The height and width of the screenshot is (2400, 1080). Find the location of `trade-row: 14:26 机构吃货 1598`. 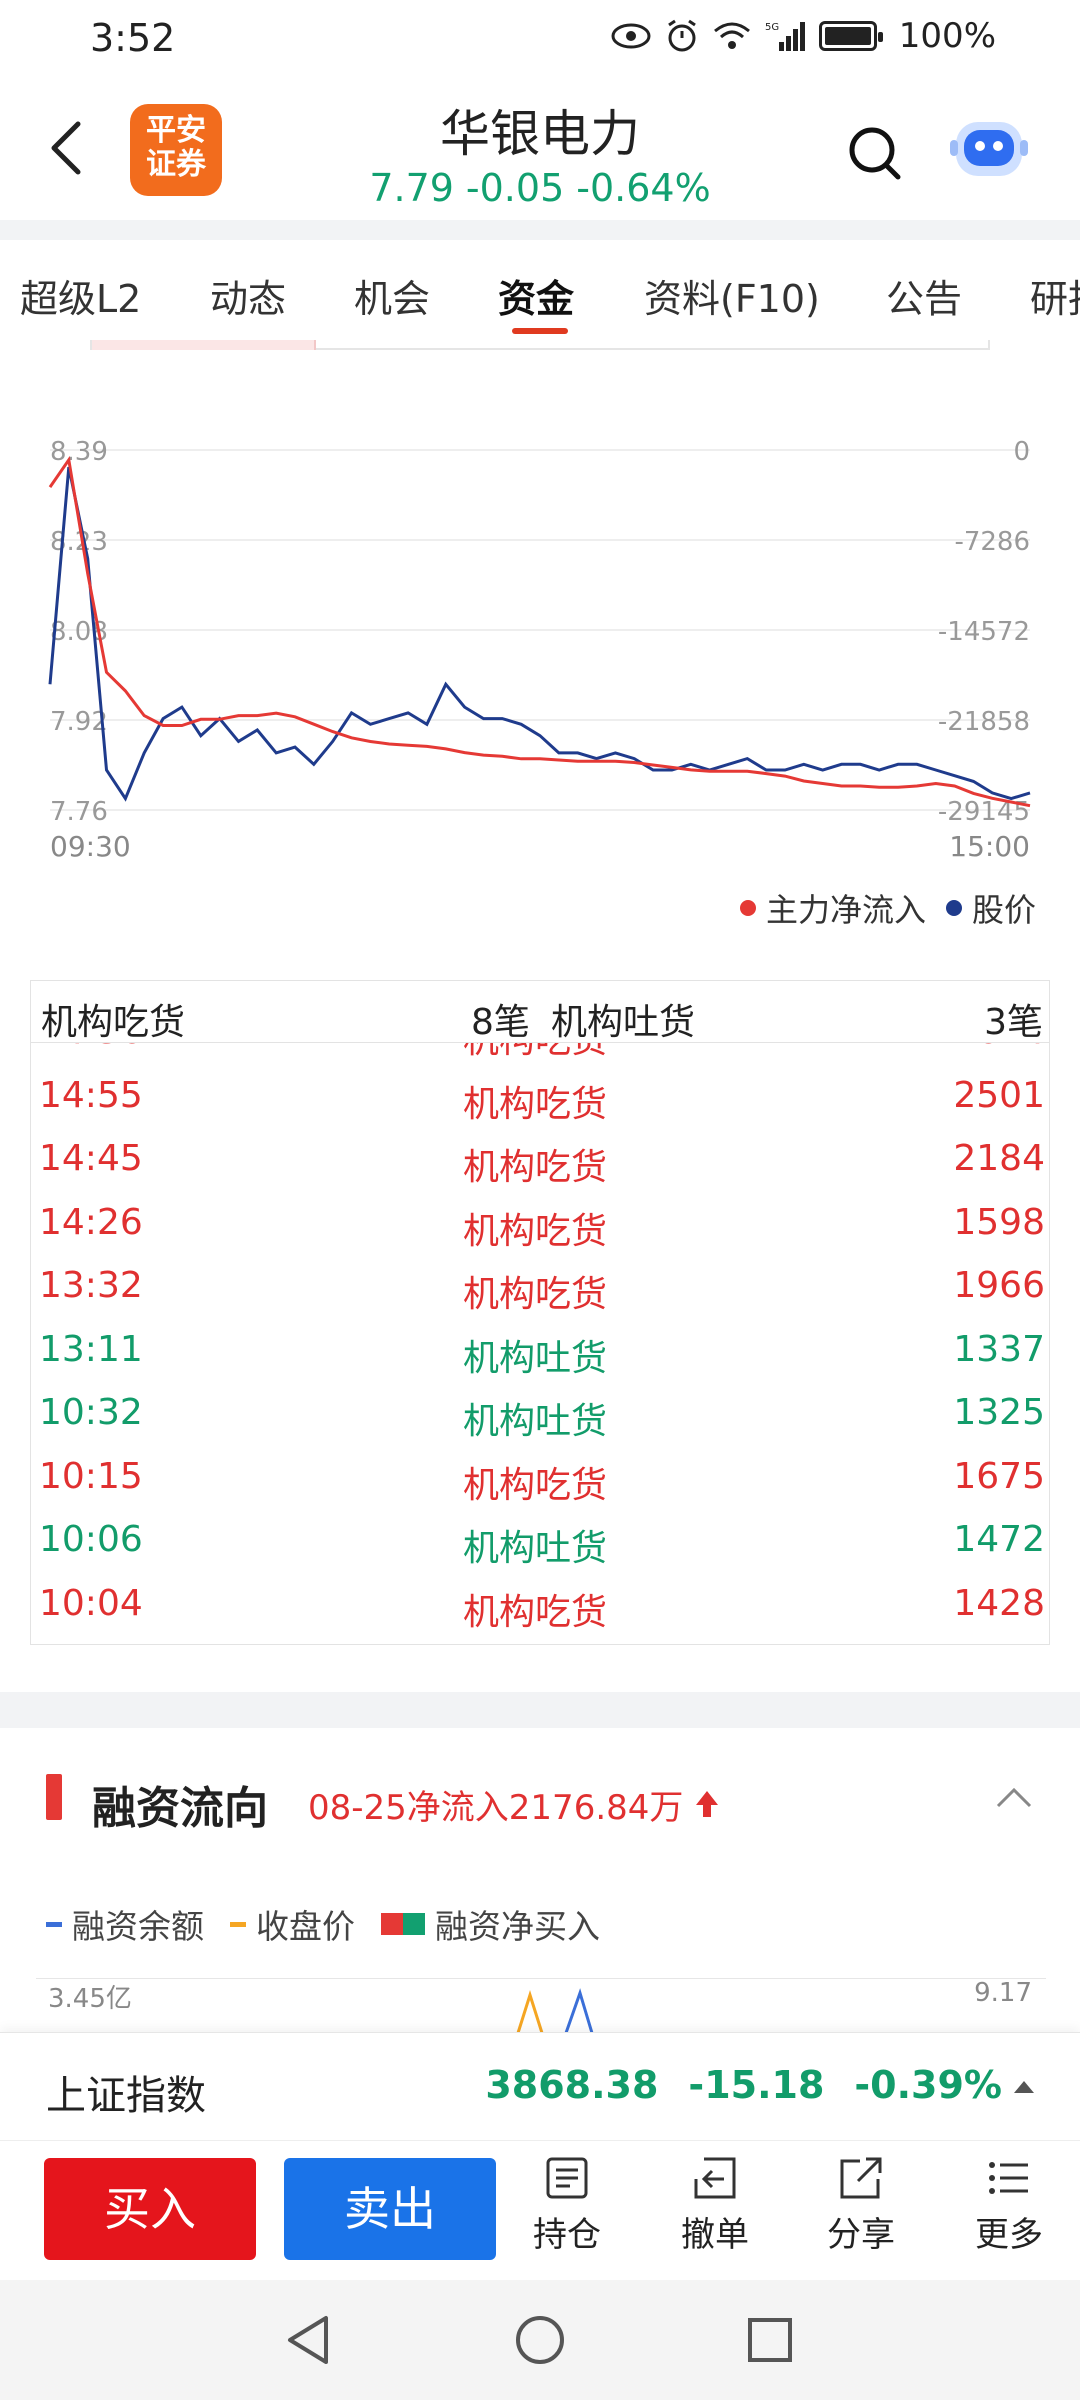

trade-row: 14:26 机构吃货 1598 is located at coordinates (540, 1223).